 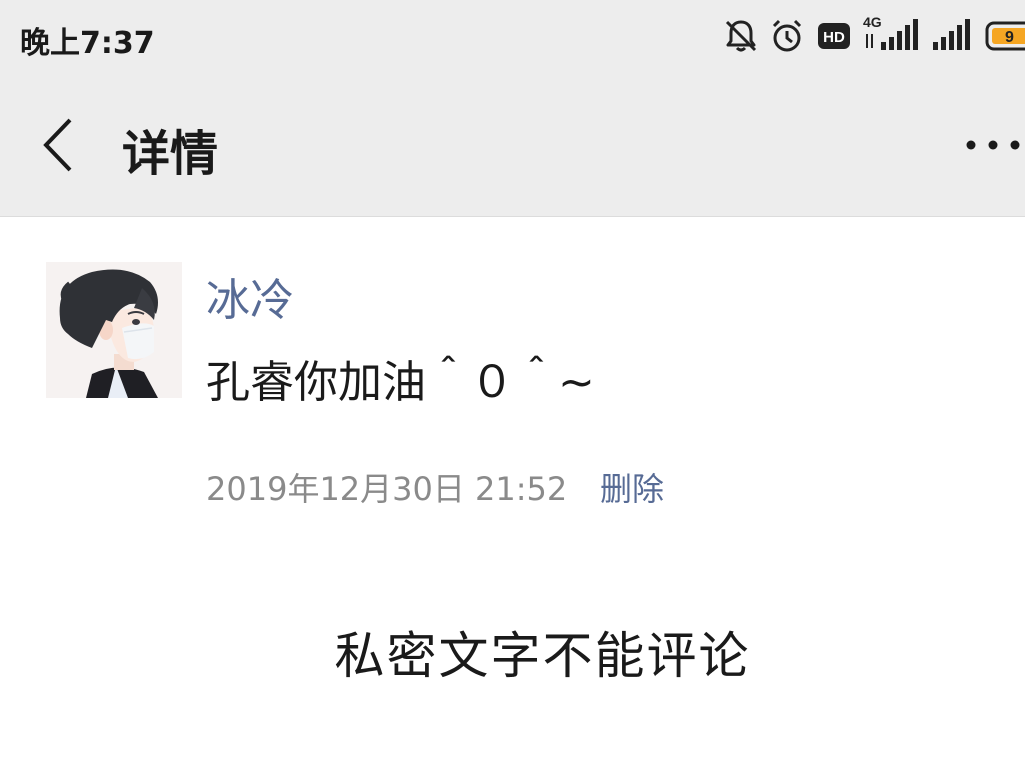 I want to click on status-icons: HD 4G 9, so click(x=870, y=36).